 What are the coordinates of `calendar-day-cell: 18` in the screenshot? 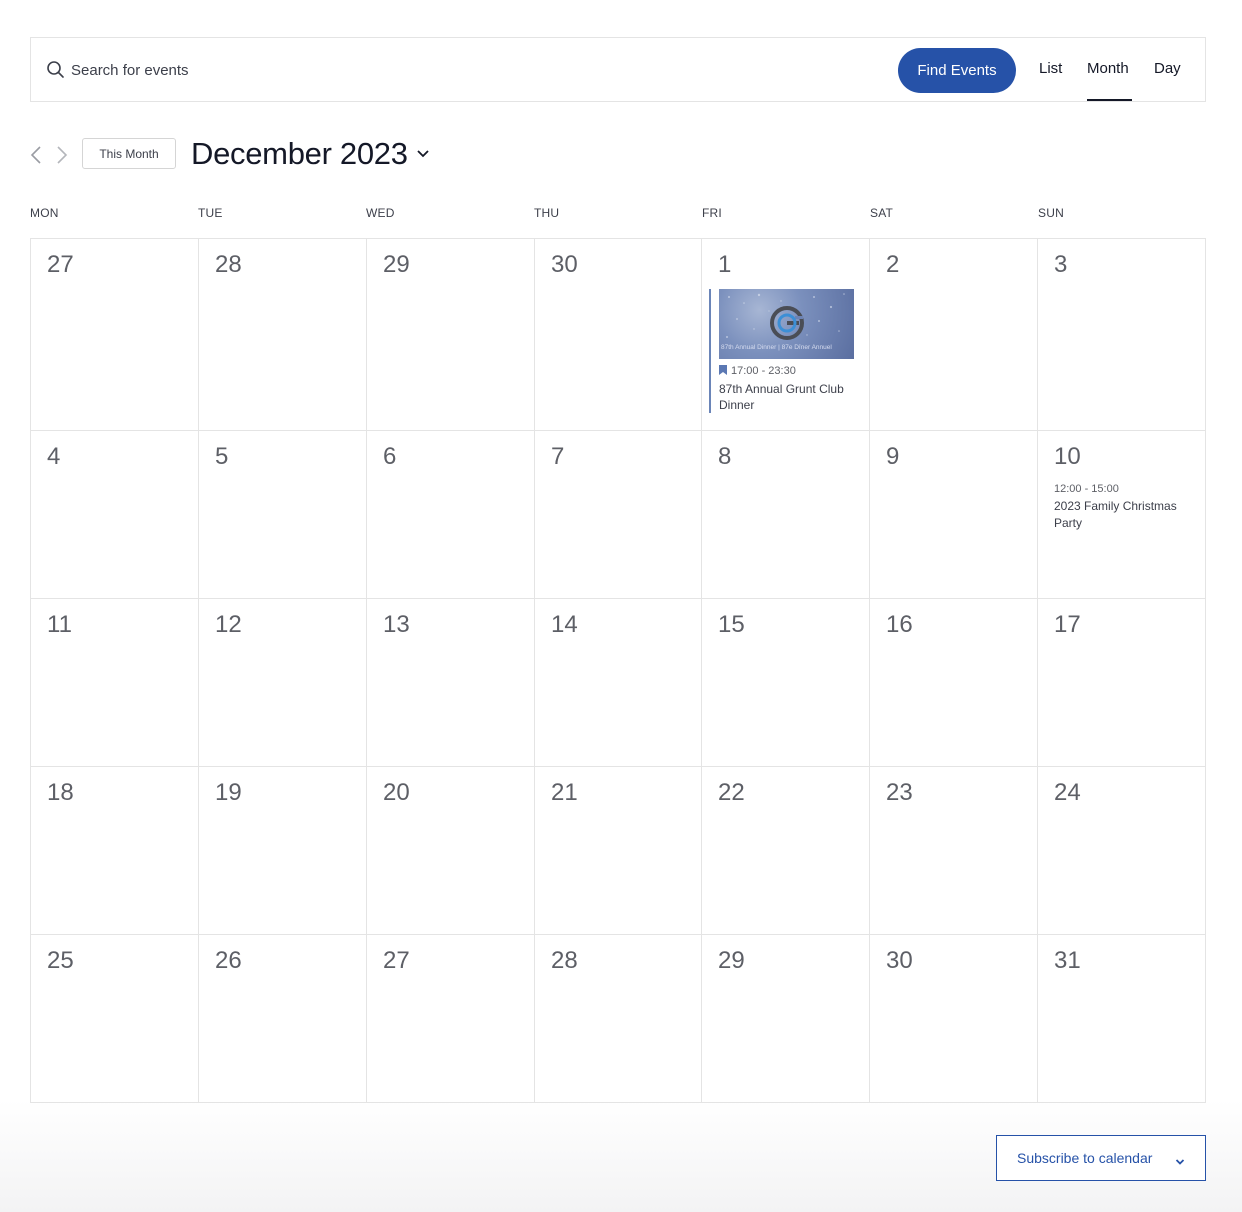 It's located at (115, 851).